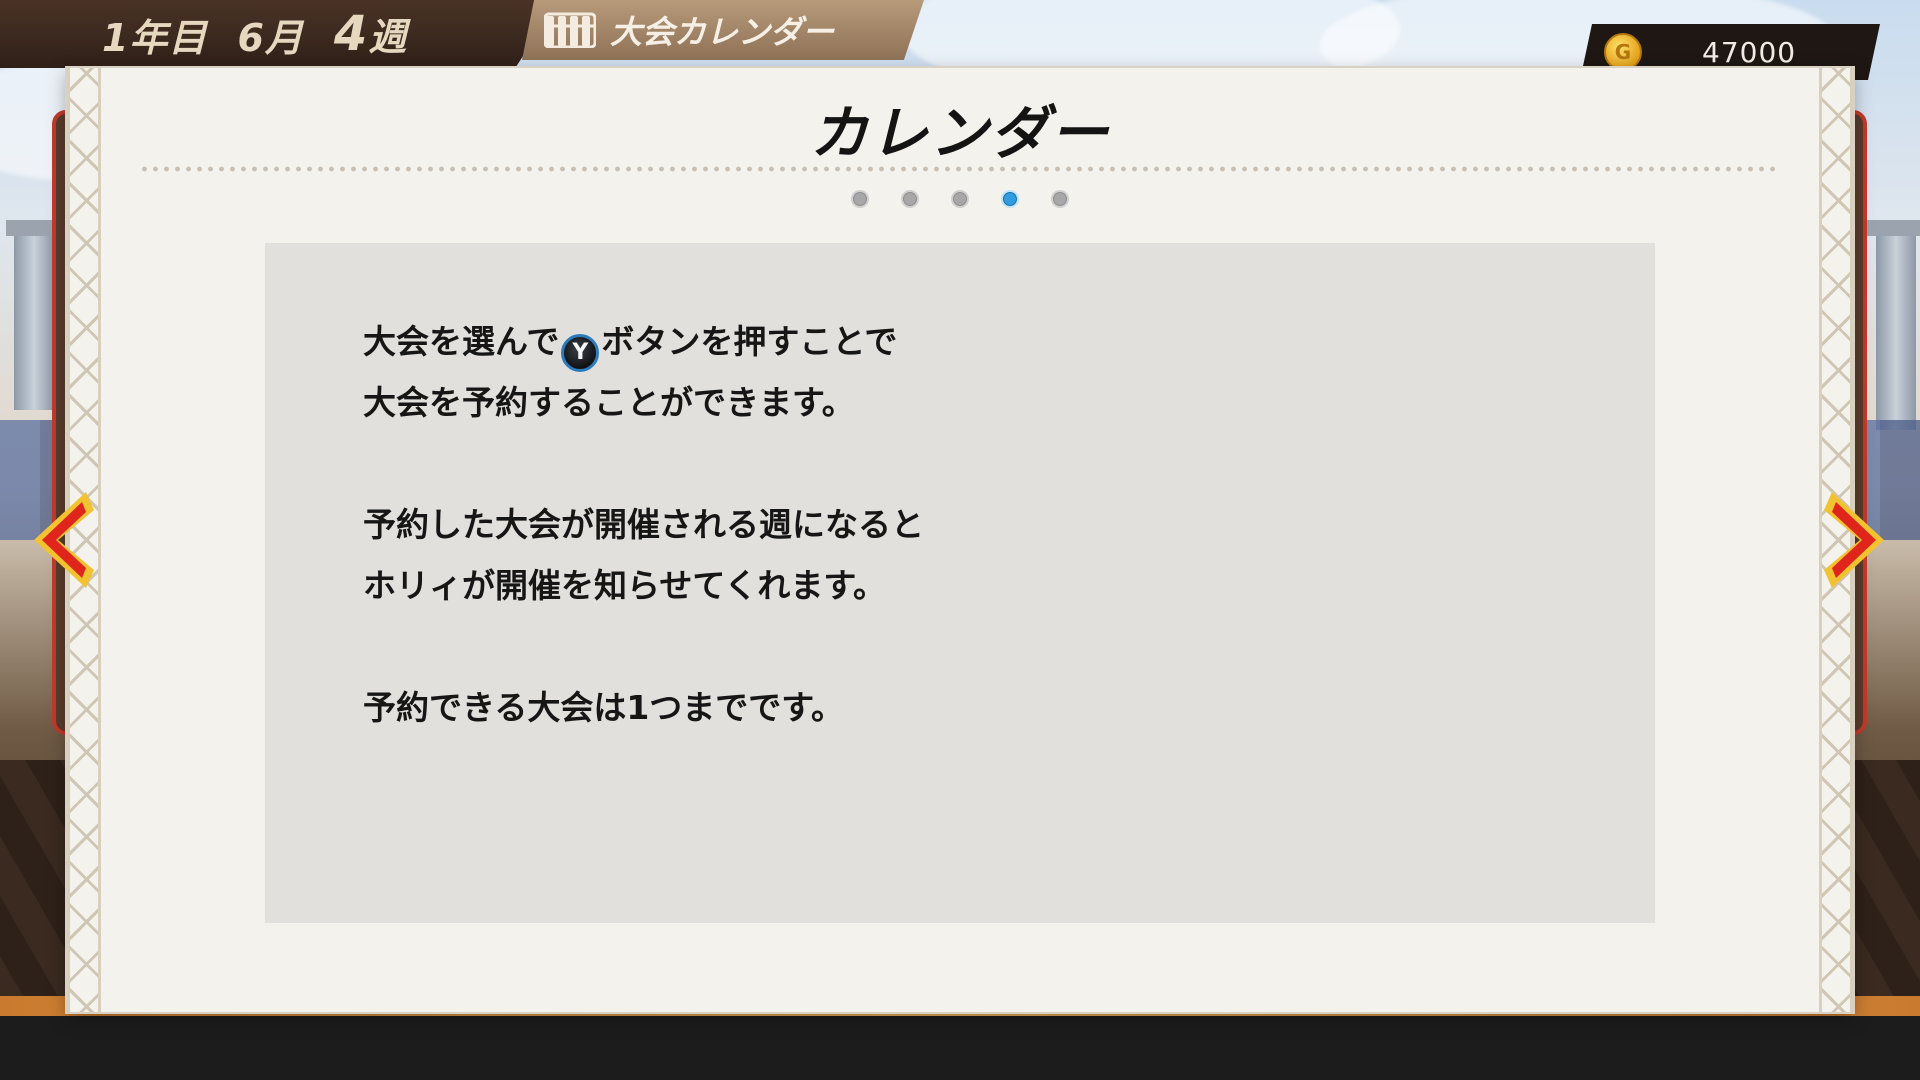  I want to click on previous-page-button, so click(61, 540).